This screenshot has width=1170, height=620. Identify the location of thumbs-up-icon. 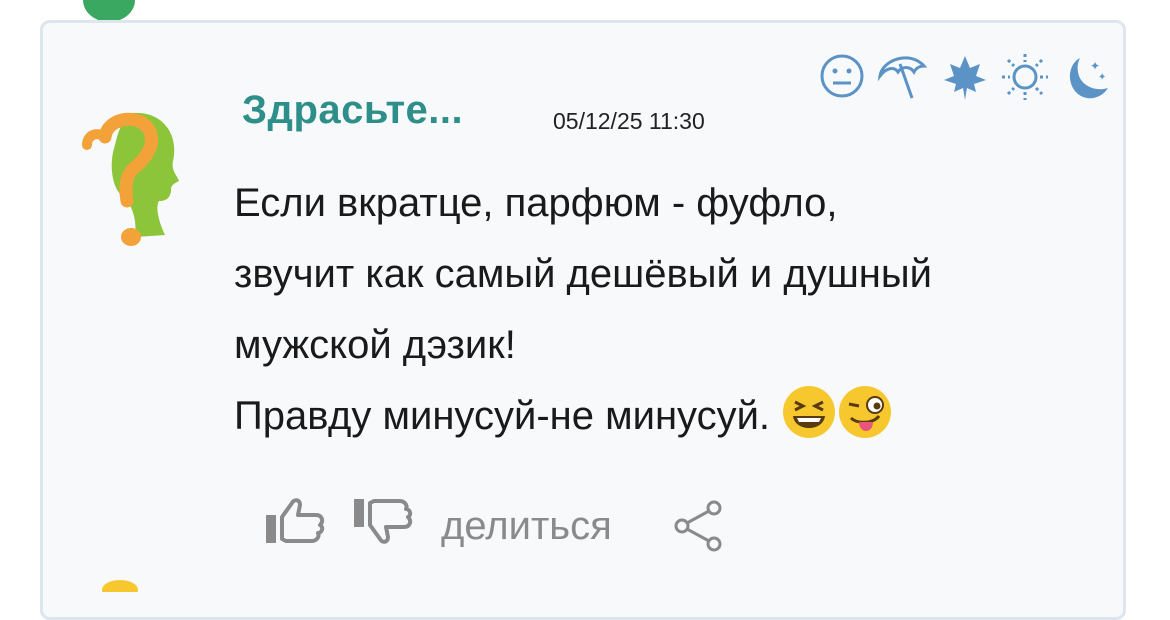
(295, 521).